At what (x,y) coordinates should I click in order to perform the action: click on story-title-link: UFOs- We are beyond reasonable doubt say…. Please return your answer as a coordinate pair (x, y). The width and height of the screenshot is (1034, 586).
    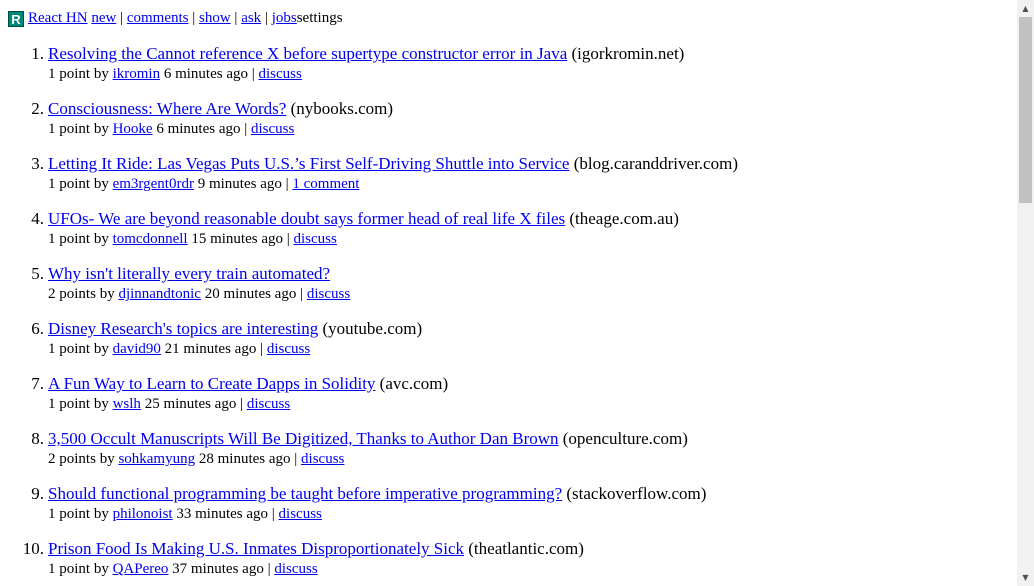
    Looking at the image, I should click on (306, 218).